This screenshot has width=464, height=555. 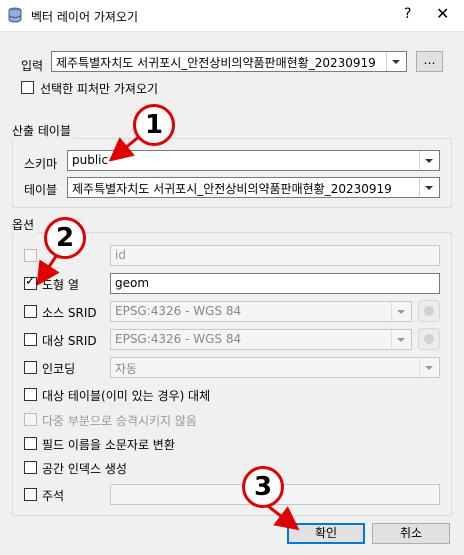 I want to click on annotation-badge-1: 1, so click(x=154, y=125).